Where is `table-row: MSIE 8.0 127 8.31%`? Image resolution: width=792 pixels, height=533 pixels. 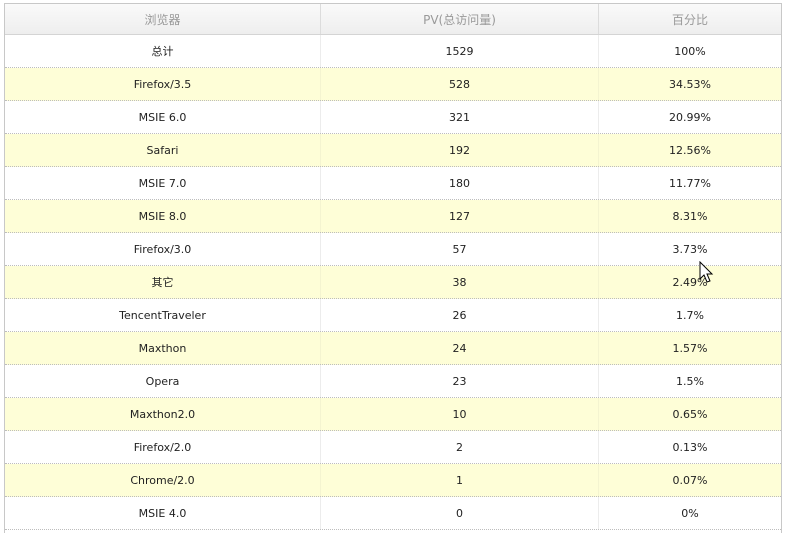 table-row: MSIE 8.0 127 8.31% is located at coordinates (393, 216).